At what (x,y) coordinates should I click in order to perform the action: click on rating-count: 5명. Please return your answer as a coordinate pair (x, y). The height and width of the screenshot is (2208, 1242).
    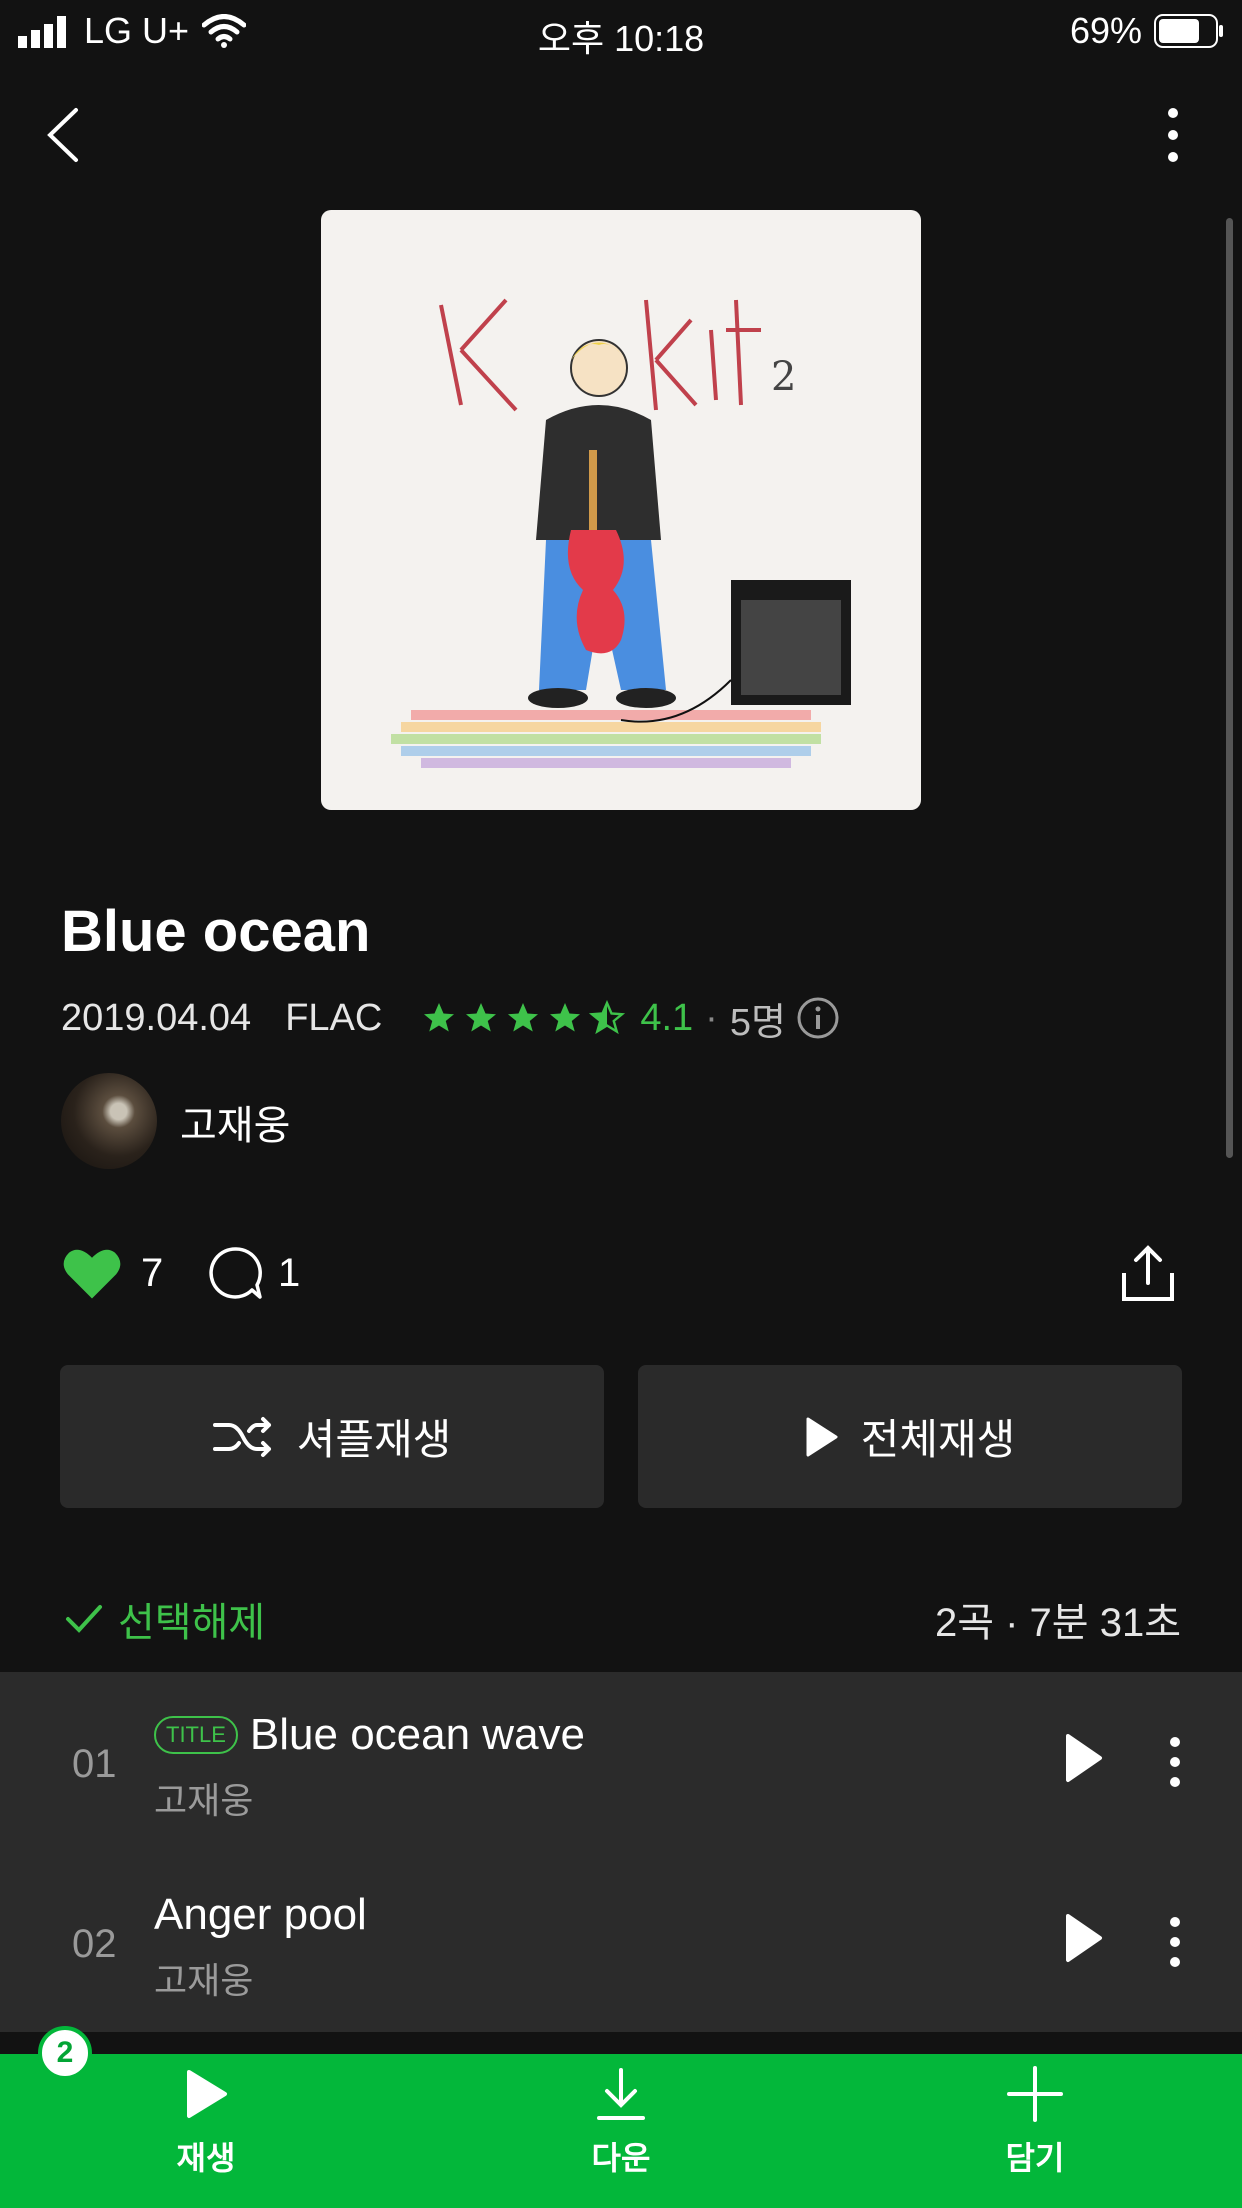
    Looking at the image, I should click on (757, 1022).